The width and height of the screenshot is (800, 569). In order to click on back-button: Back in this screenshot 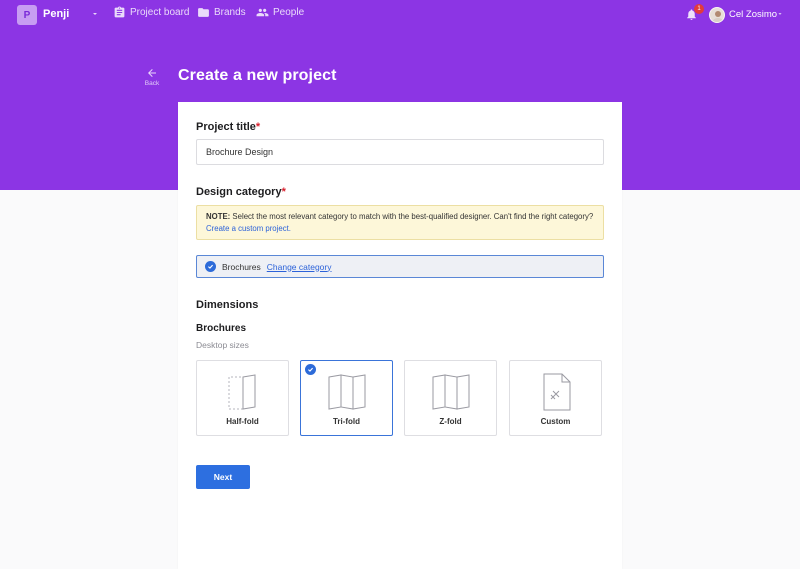, I will do `click(152, 77)`.